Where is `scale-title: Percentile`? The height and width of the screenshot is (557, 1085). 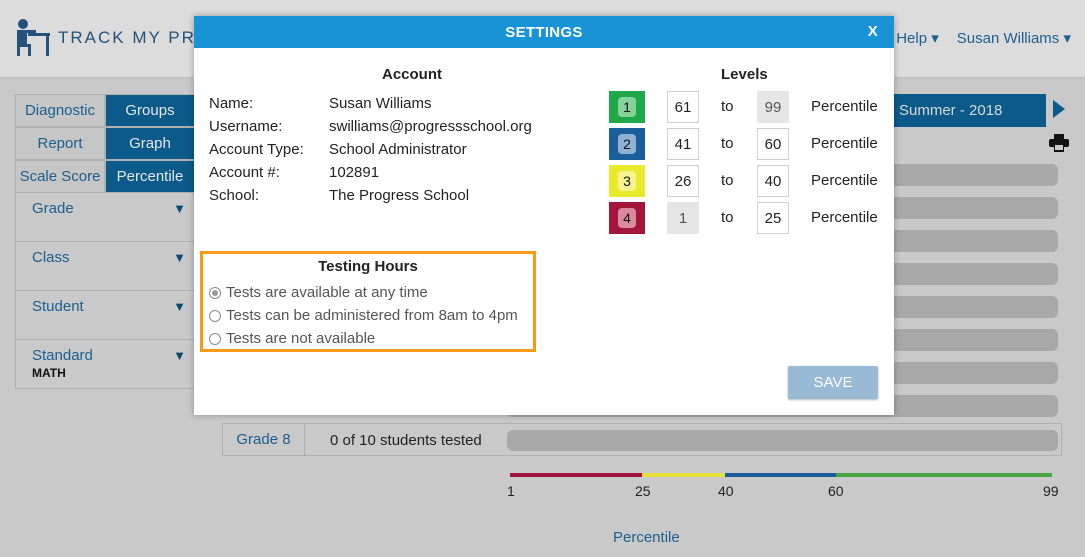
scale-title: Percentile is located at coordinates (646, 537).